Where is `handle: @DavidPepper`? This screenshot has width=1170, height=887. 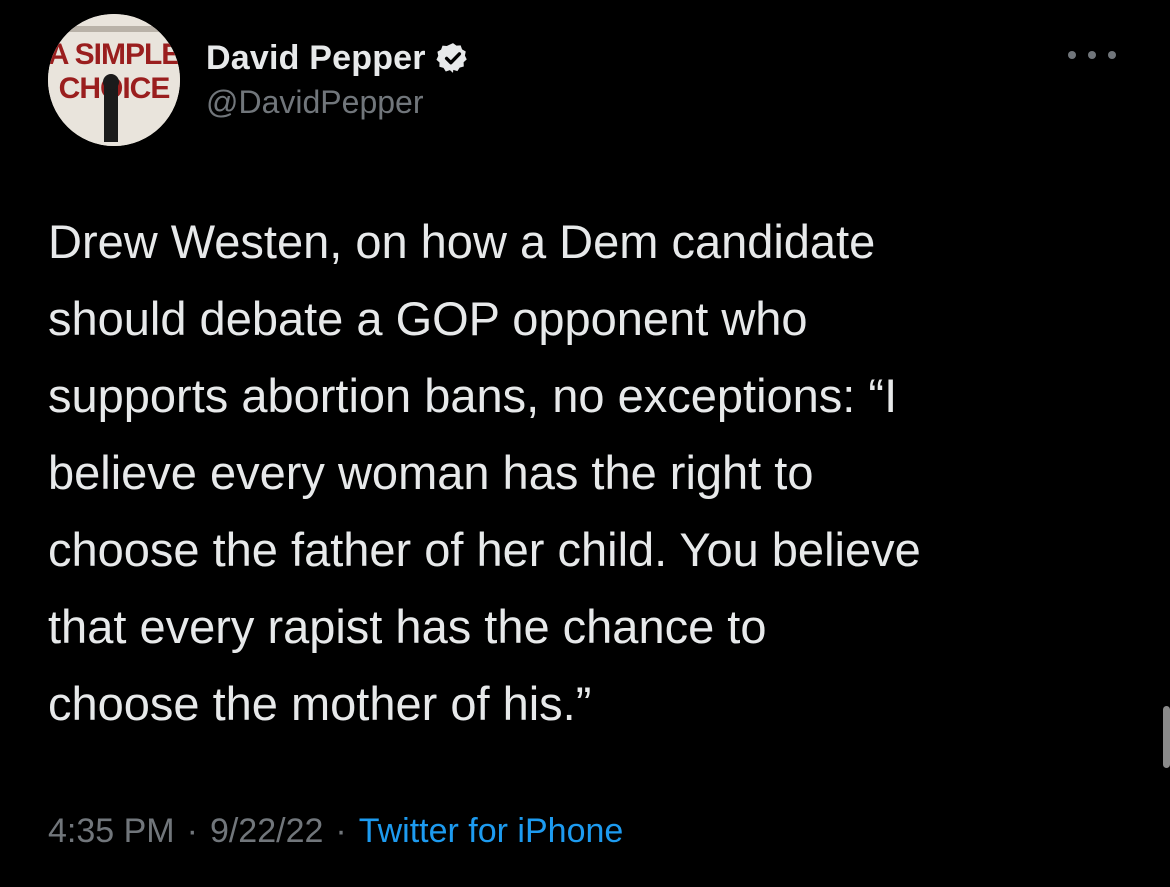
handle: @DavidPepper is located at coordinates (314, 102).